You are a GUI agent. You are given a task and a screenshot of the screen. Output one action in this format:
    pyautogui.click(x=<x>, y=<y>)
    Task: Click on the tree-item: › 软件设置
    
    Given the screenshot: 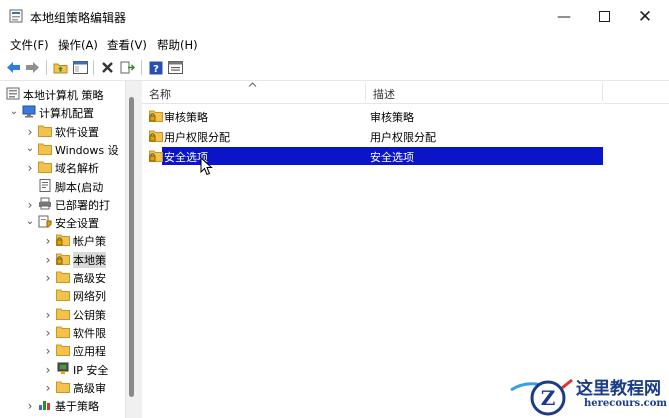 What is the action you would take?
    pyautogui.click(x=68, y=131)
    